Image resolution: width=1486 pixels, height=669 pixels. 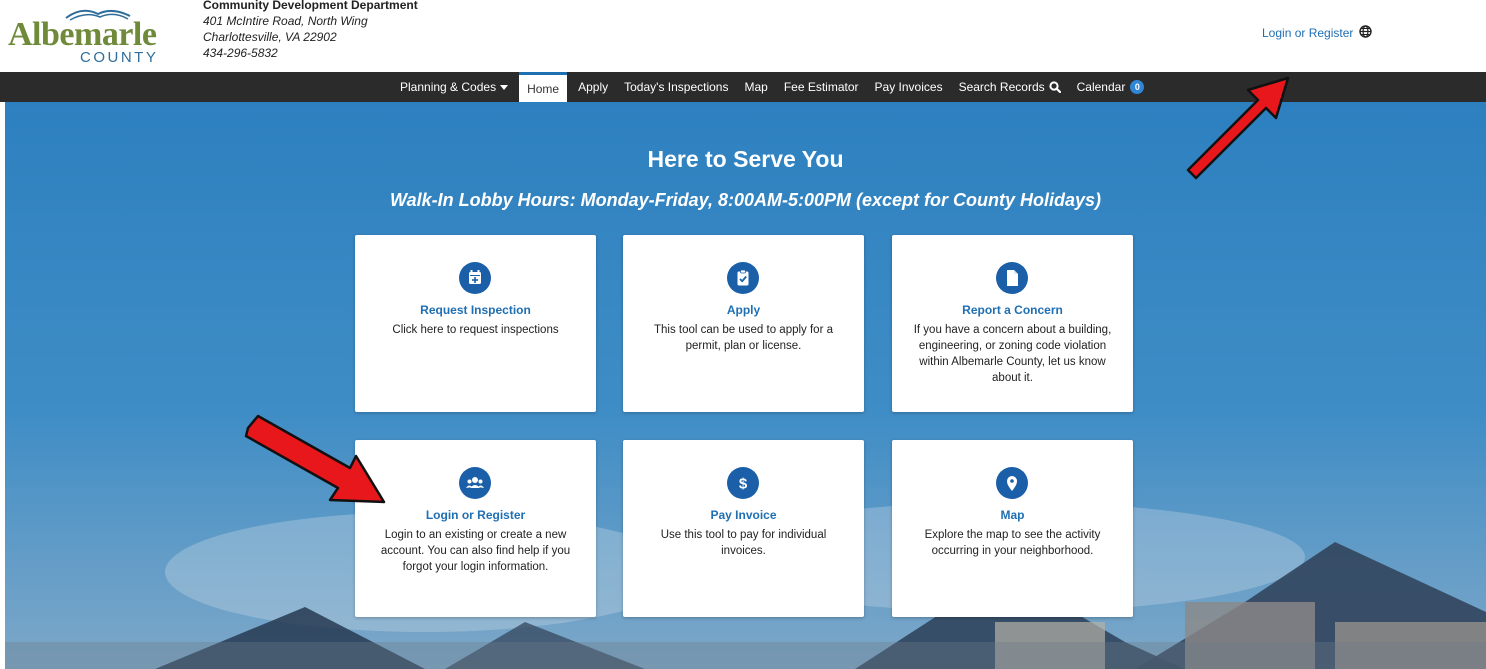 I want to click on logo-subtitle: COUNTY, so click(x=119, y=57).